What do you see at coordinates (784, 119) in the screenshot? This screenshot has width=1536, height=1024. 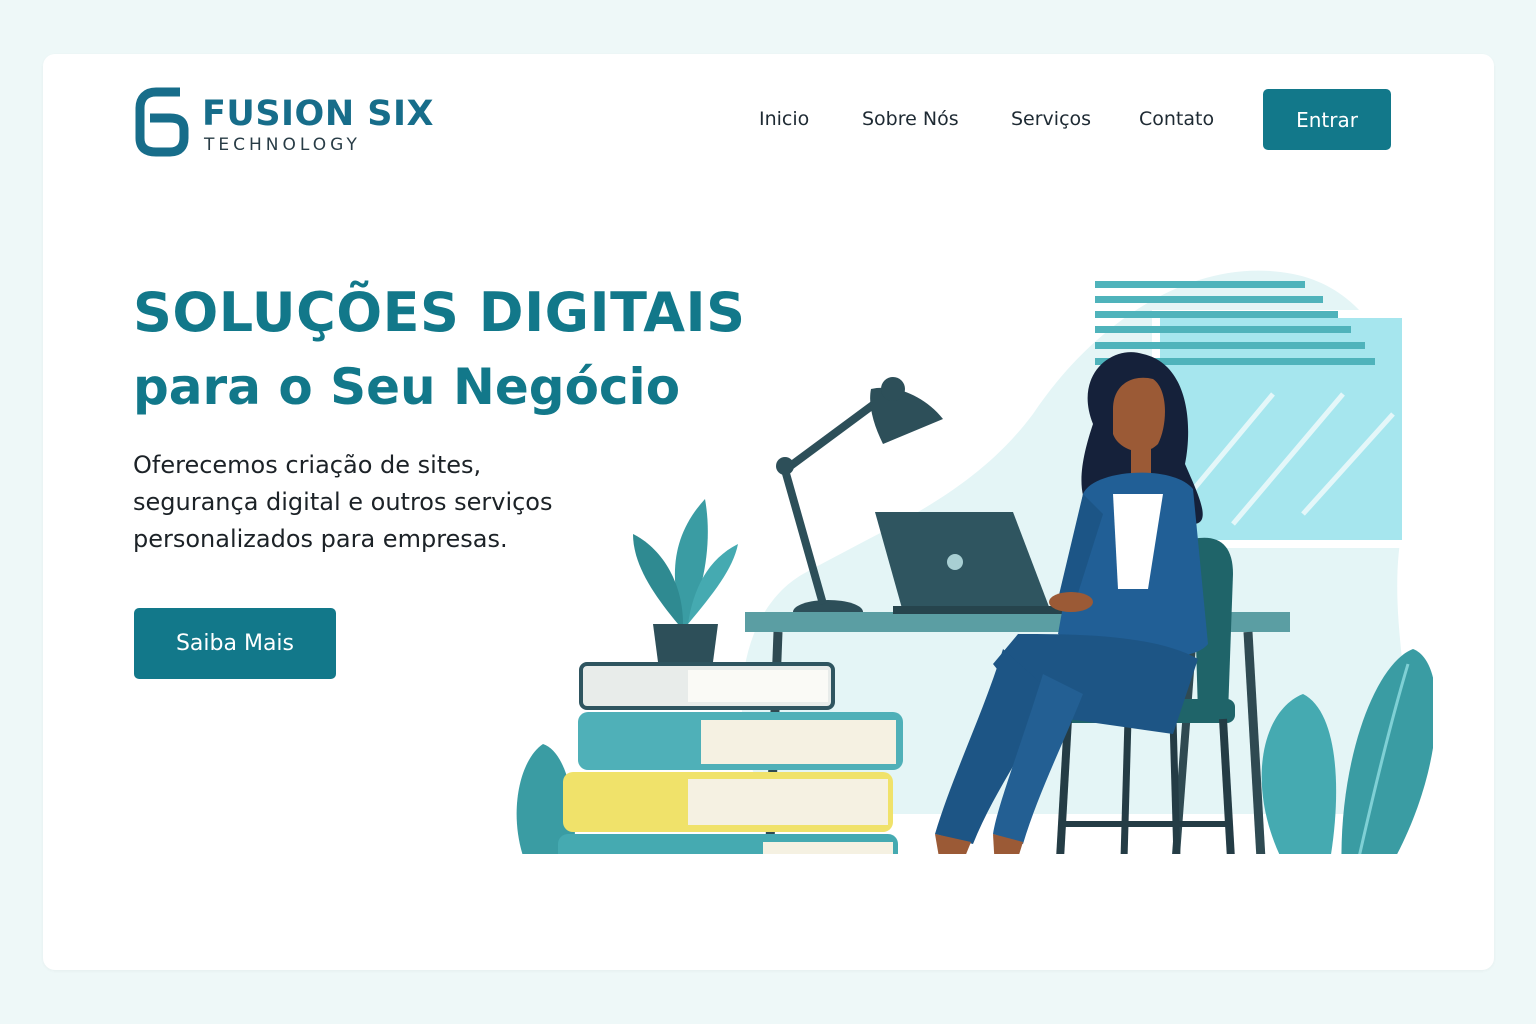 I see `nav-inicio: Inicio` at bounding box center [784, 119].